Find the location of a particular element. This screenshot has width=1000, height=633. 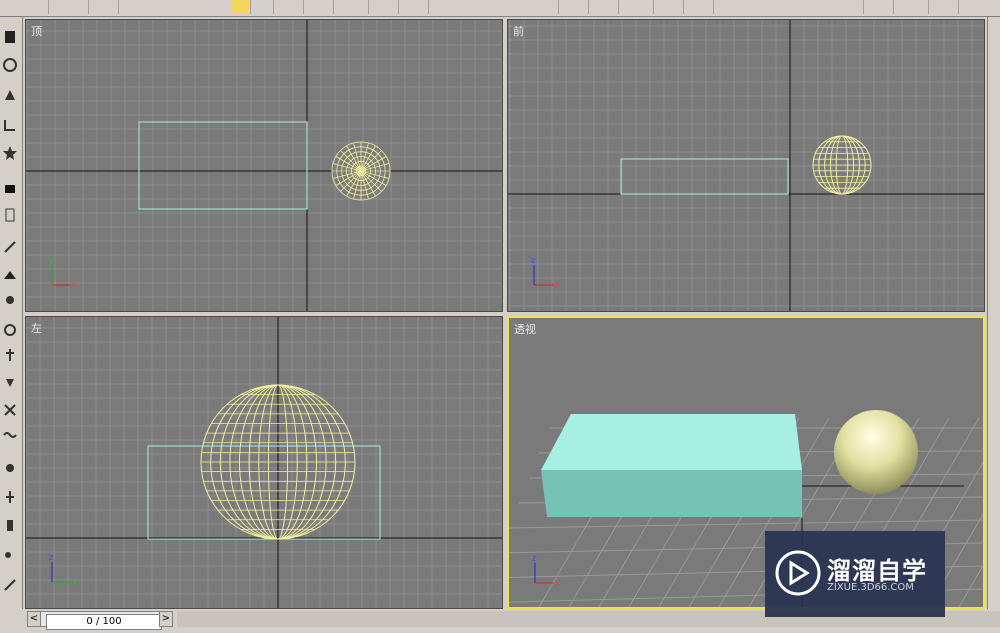

percent-snap-icon is located at coordinates (609, 7).